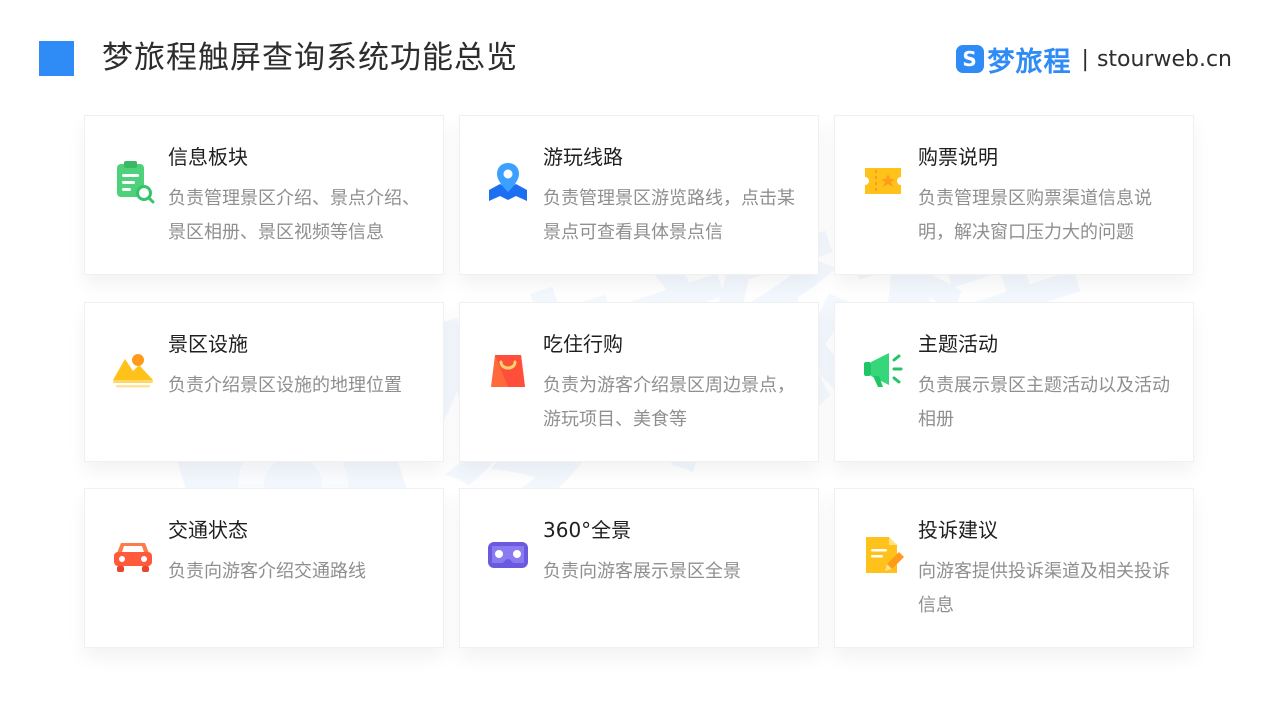 Image resolution: width=1280 pixels, height=720 pixels. What do you see at coordinates (883, 182) in the screenshot?
I see `ticket-icon` at bounding box center [883, 182].